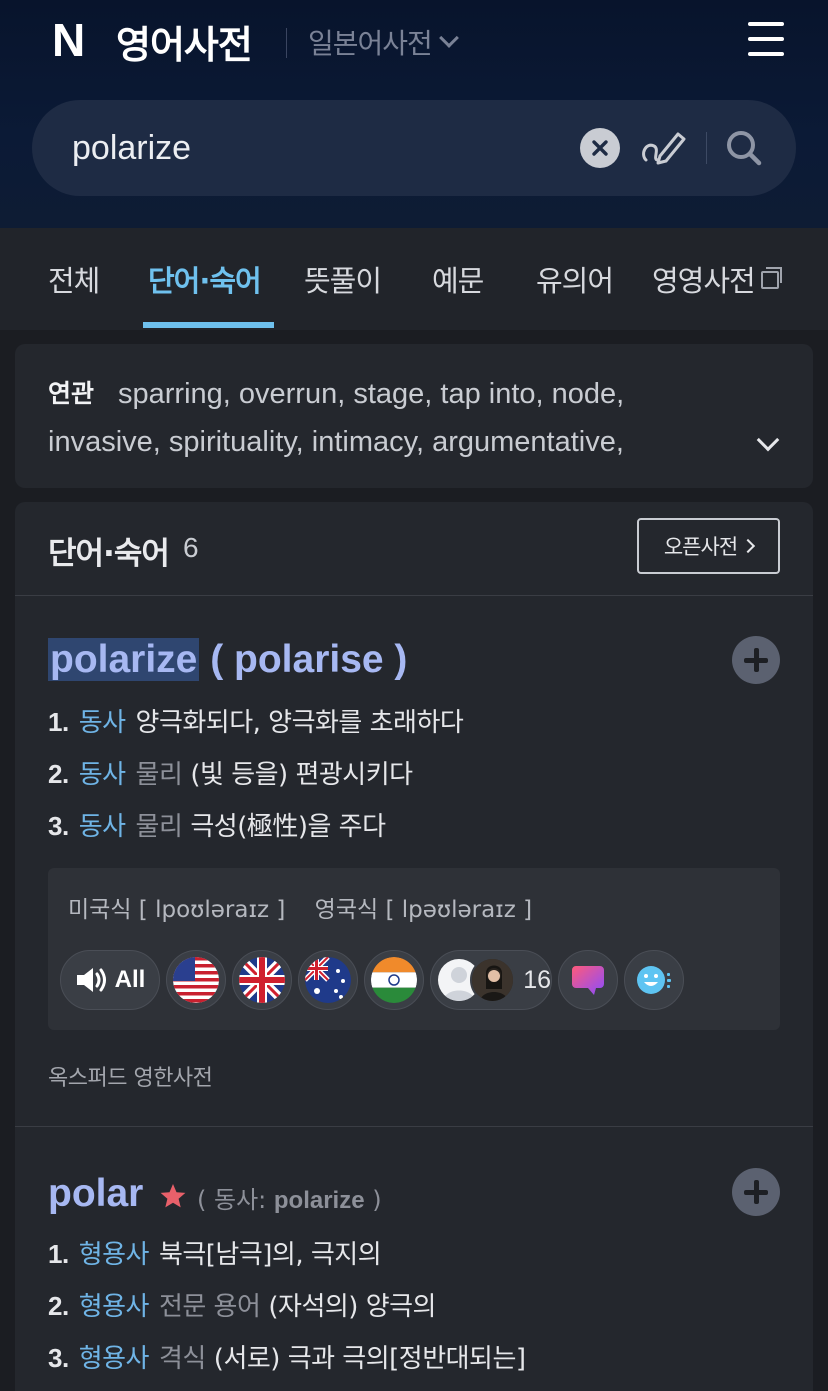 This screenshot has width=828, height=1391. What do you see at coordinates (744, 148) in the screenshot?
I see `search-icon` at bounding box center [744, 148].